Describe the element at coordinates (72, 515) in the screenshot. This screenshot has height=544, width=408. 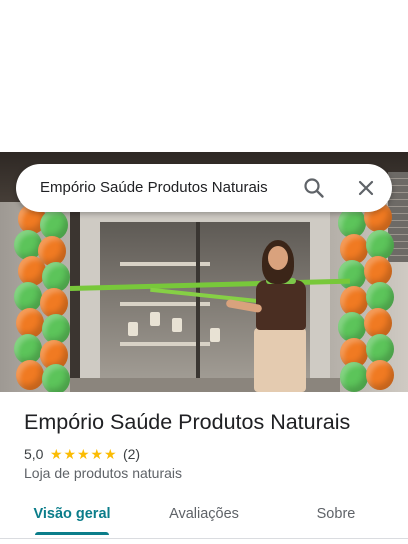
I see `tab-overview: Visão geral` at that location.